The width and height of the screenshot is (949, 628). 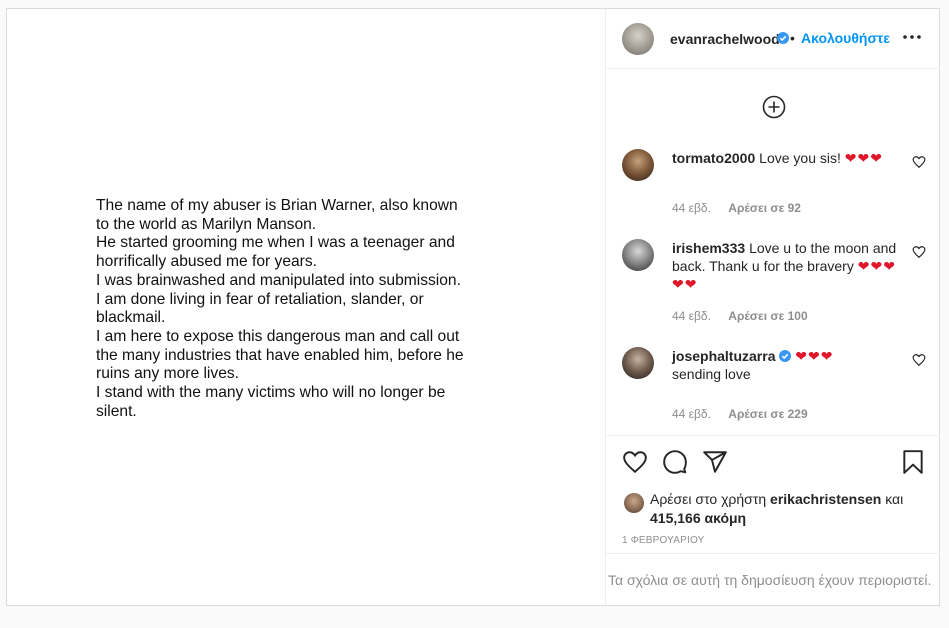 I want to click on image-text-line: to the world as Marilyn Manson., so click(x=206, y=224).